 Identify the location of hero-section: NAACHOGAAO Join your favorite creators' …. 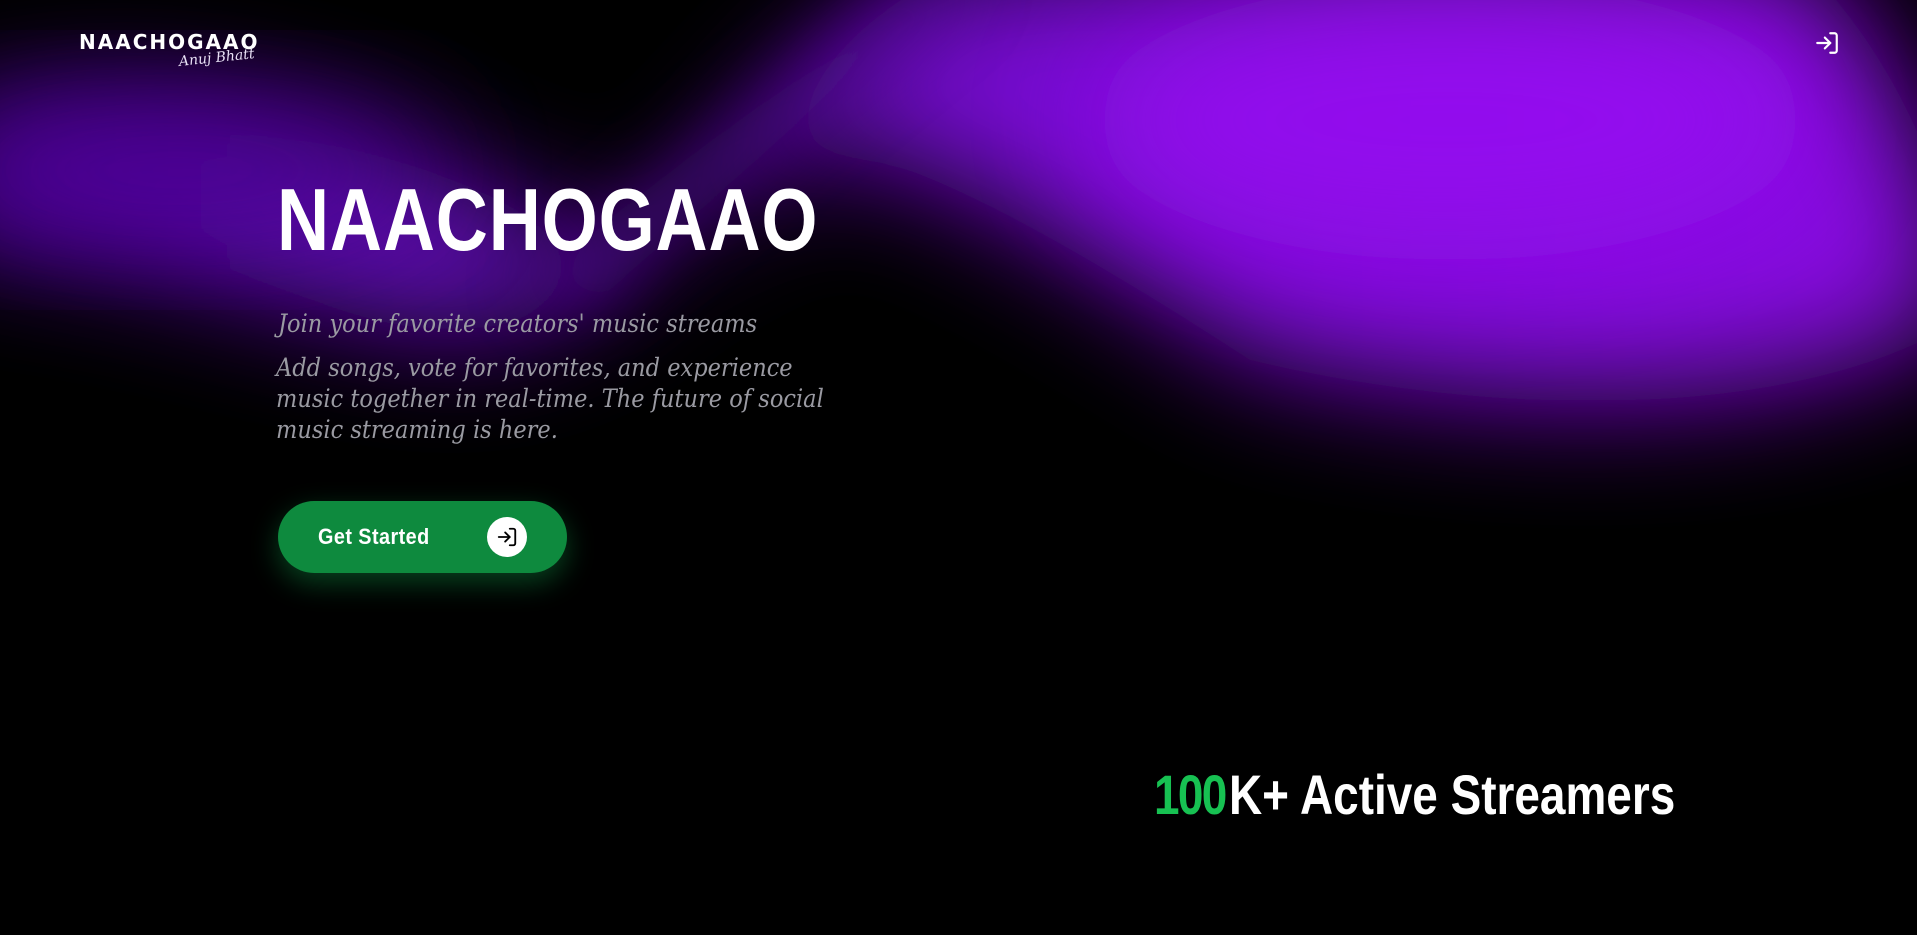
(586, 307).